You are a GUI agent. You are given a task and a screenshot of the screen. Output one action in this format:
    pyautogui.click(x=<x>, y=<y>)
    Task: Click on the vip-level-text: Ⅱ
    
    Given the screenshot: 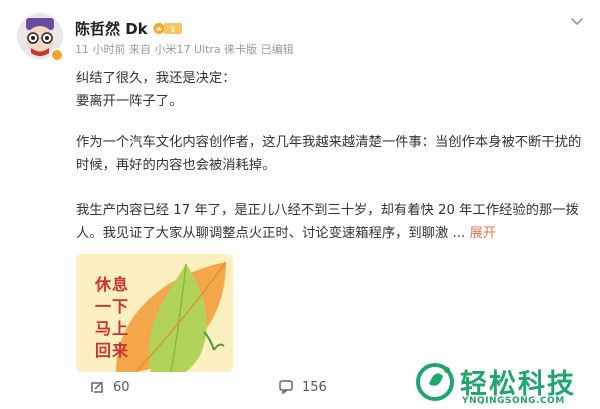 What is the action you would take?
    pyautogui.click(x=173, y=29)
    